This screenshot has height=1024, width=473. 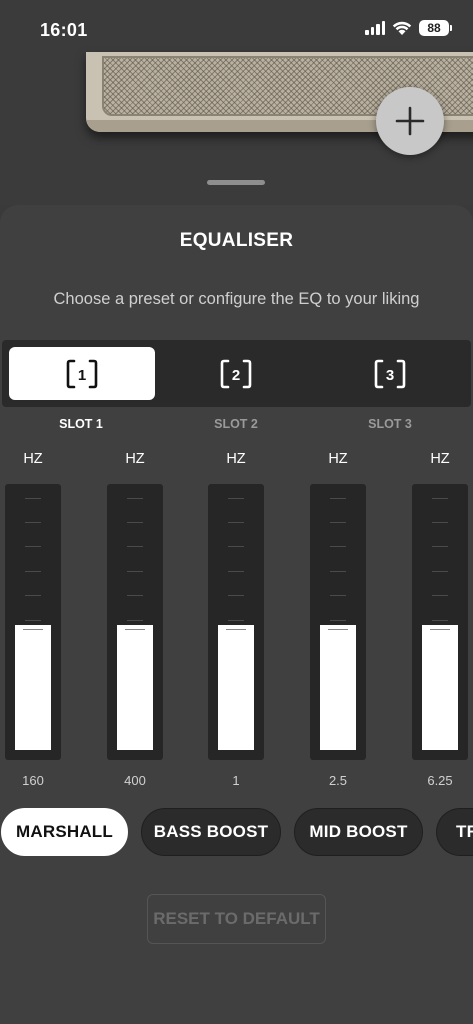 I want to click on reset-to-default-button: RESET TO DEFAULT, so click(x=236, y=919).